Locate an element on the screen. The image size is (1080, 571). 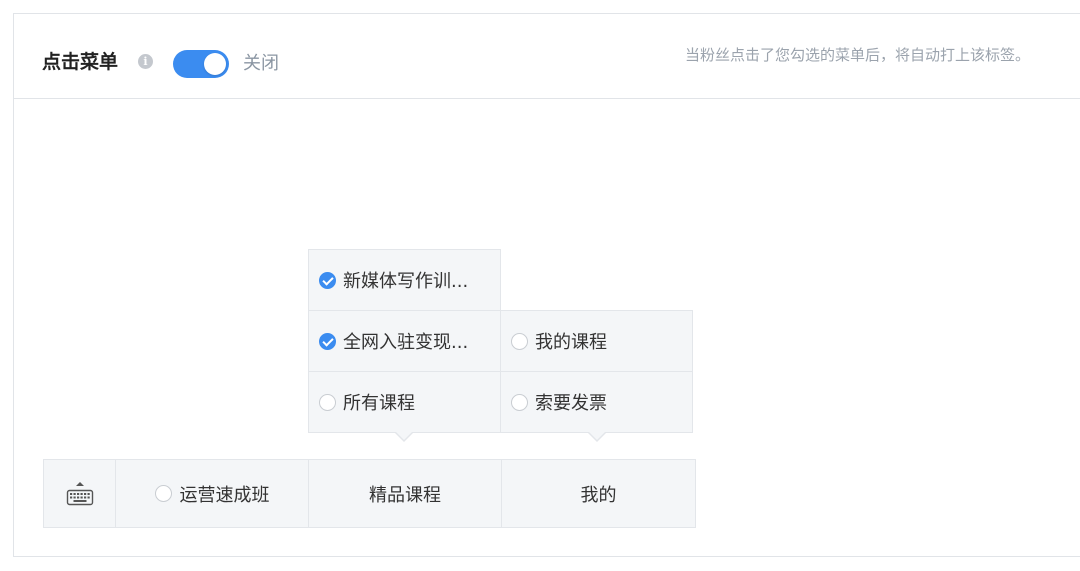
menu-item-label: 我的 is located at coordinates (598, 495).